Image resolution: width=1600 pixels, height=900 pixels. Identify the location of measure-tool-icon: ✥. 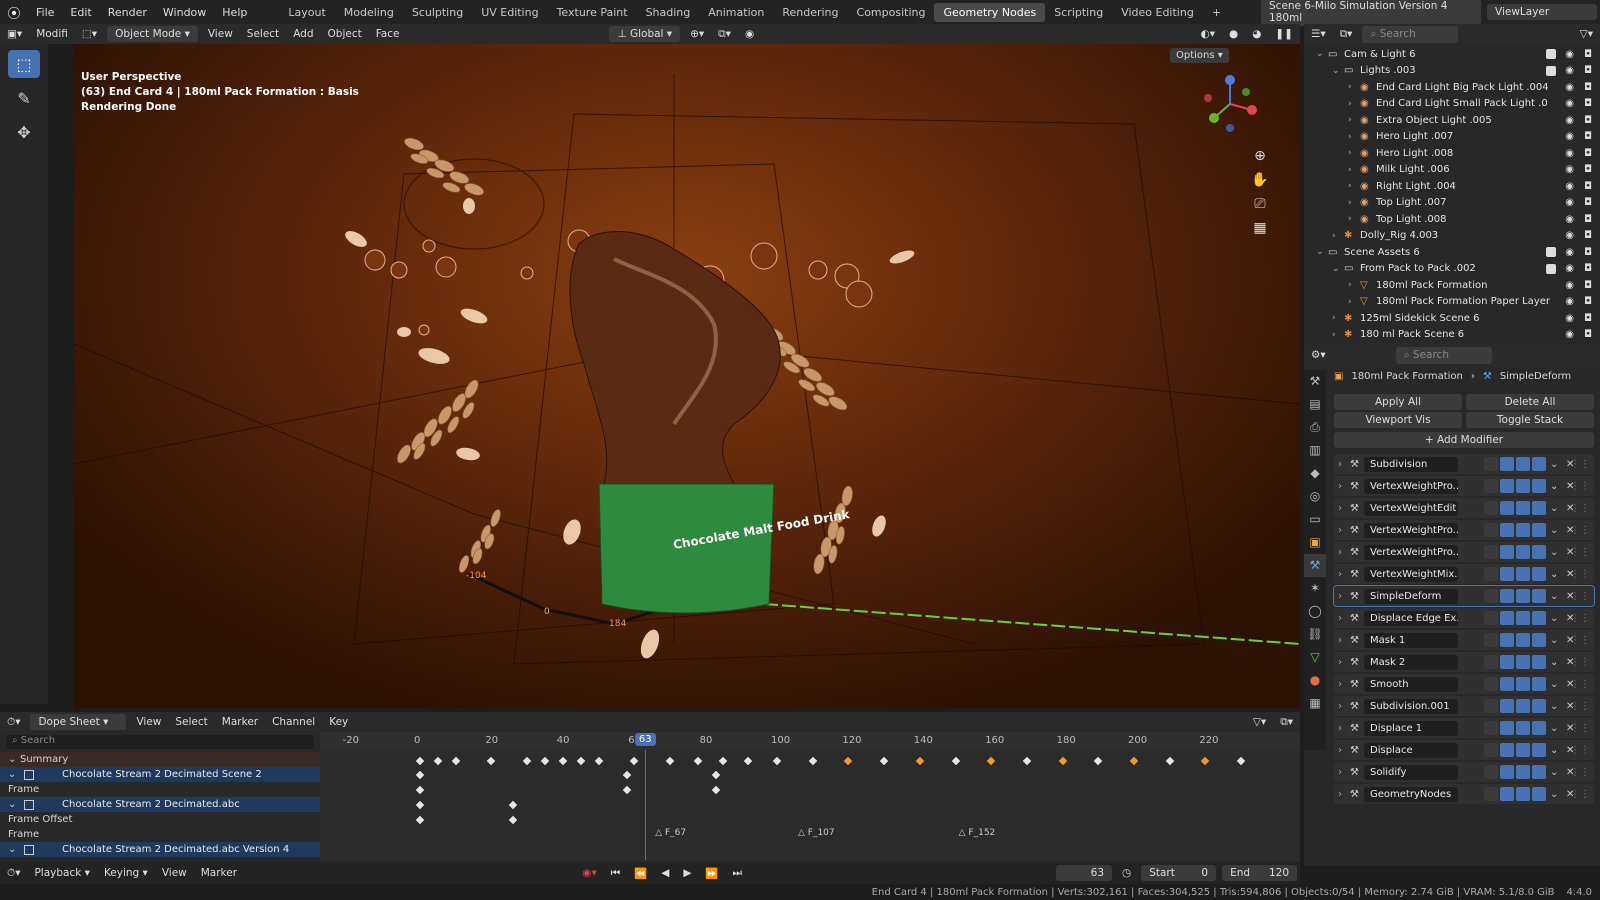
(24, 132).